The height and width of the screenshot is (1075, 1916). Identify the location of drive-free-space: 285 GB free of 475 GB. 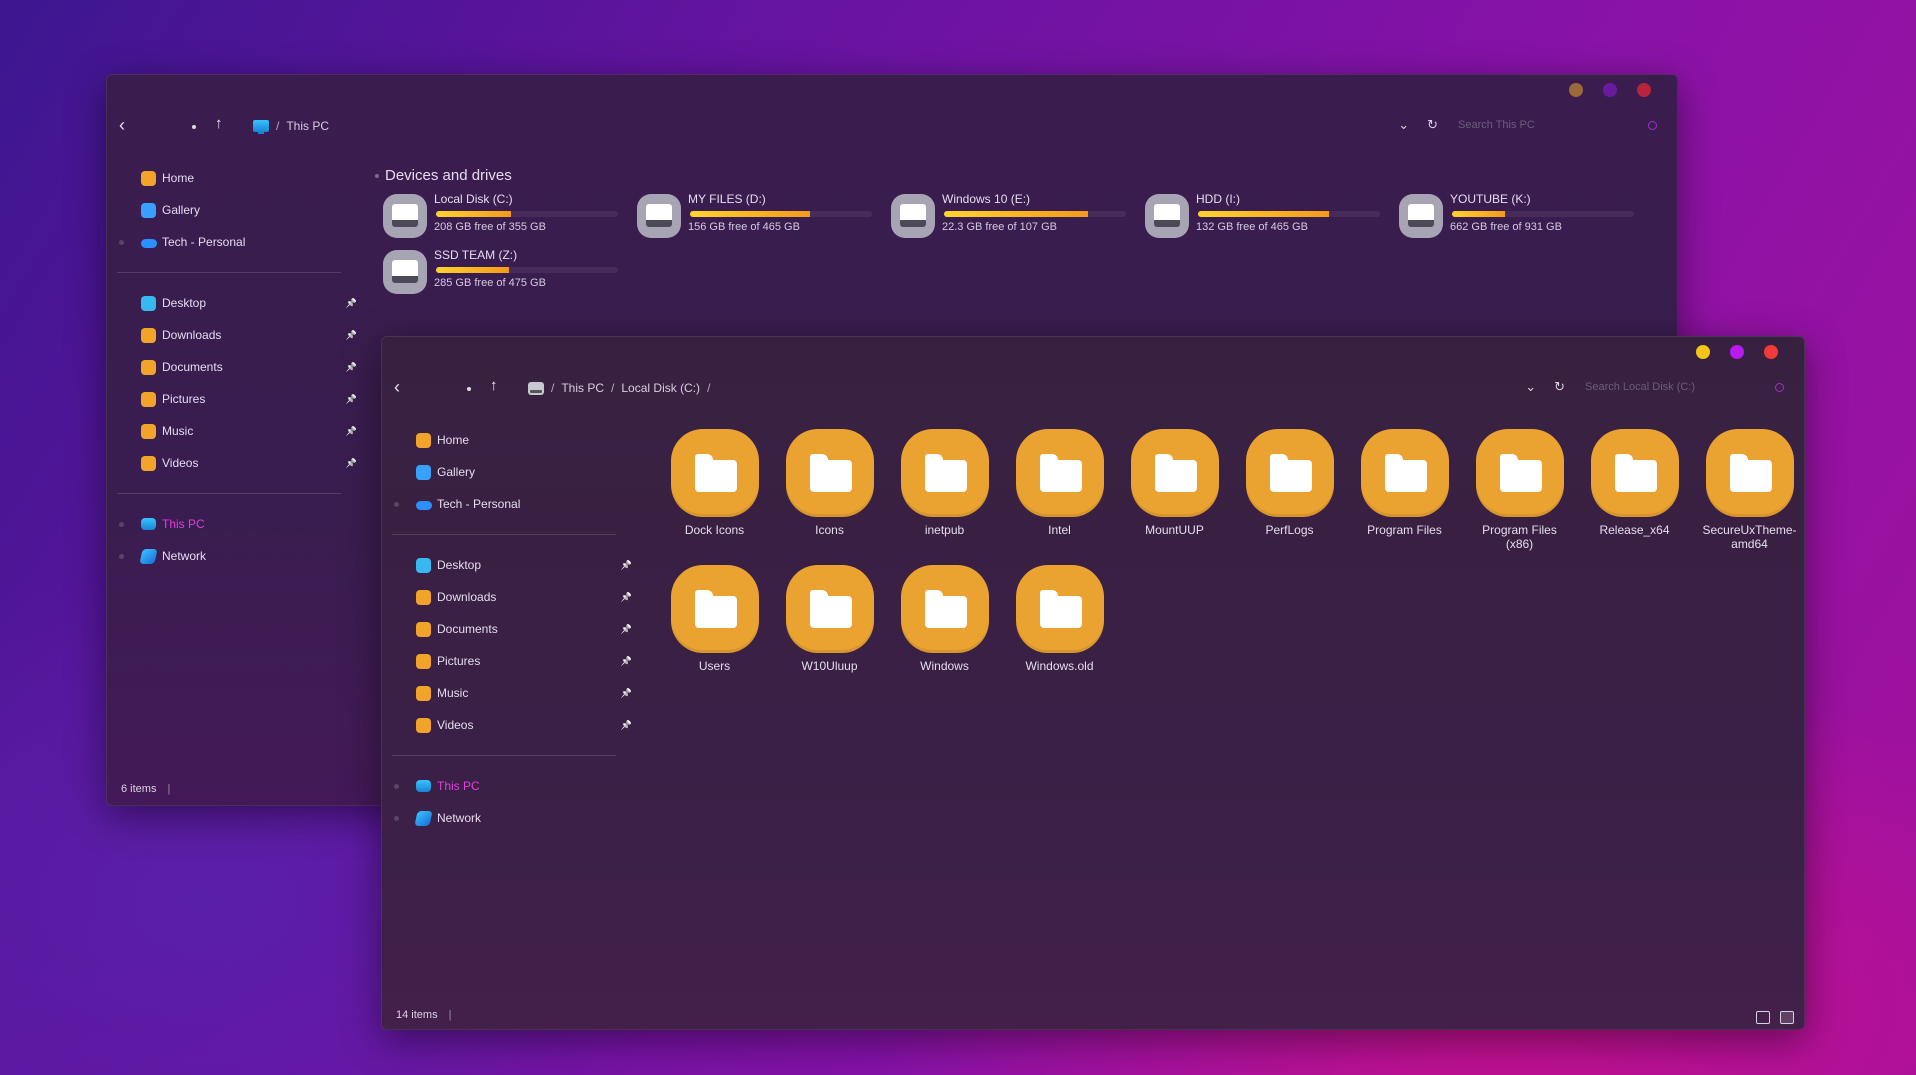
(490, 283).